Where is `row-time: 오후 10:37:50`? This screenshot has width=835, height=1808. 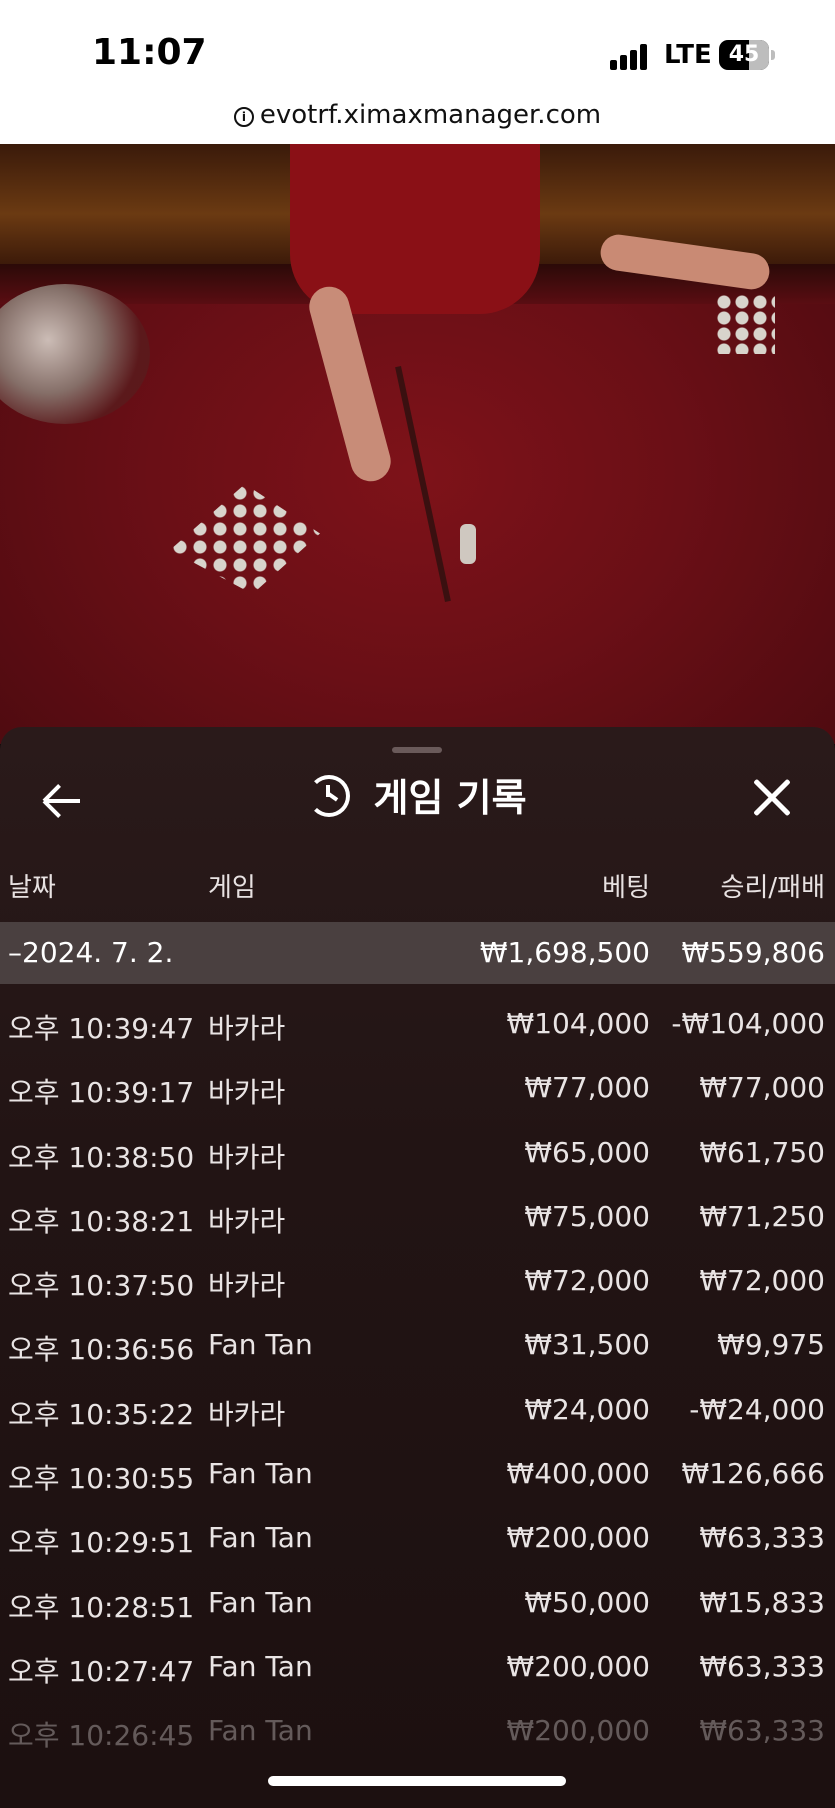
row-time: 오후 10:37:50 is located at coordinates (101, 1286).